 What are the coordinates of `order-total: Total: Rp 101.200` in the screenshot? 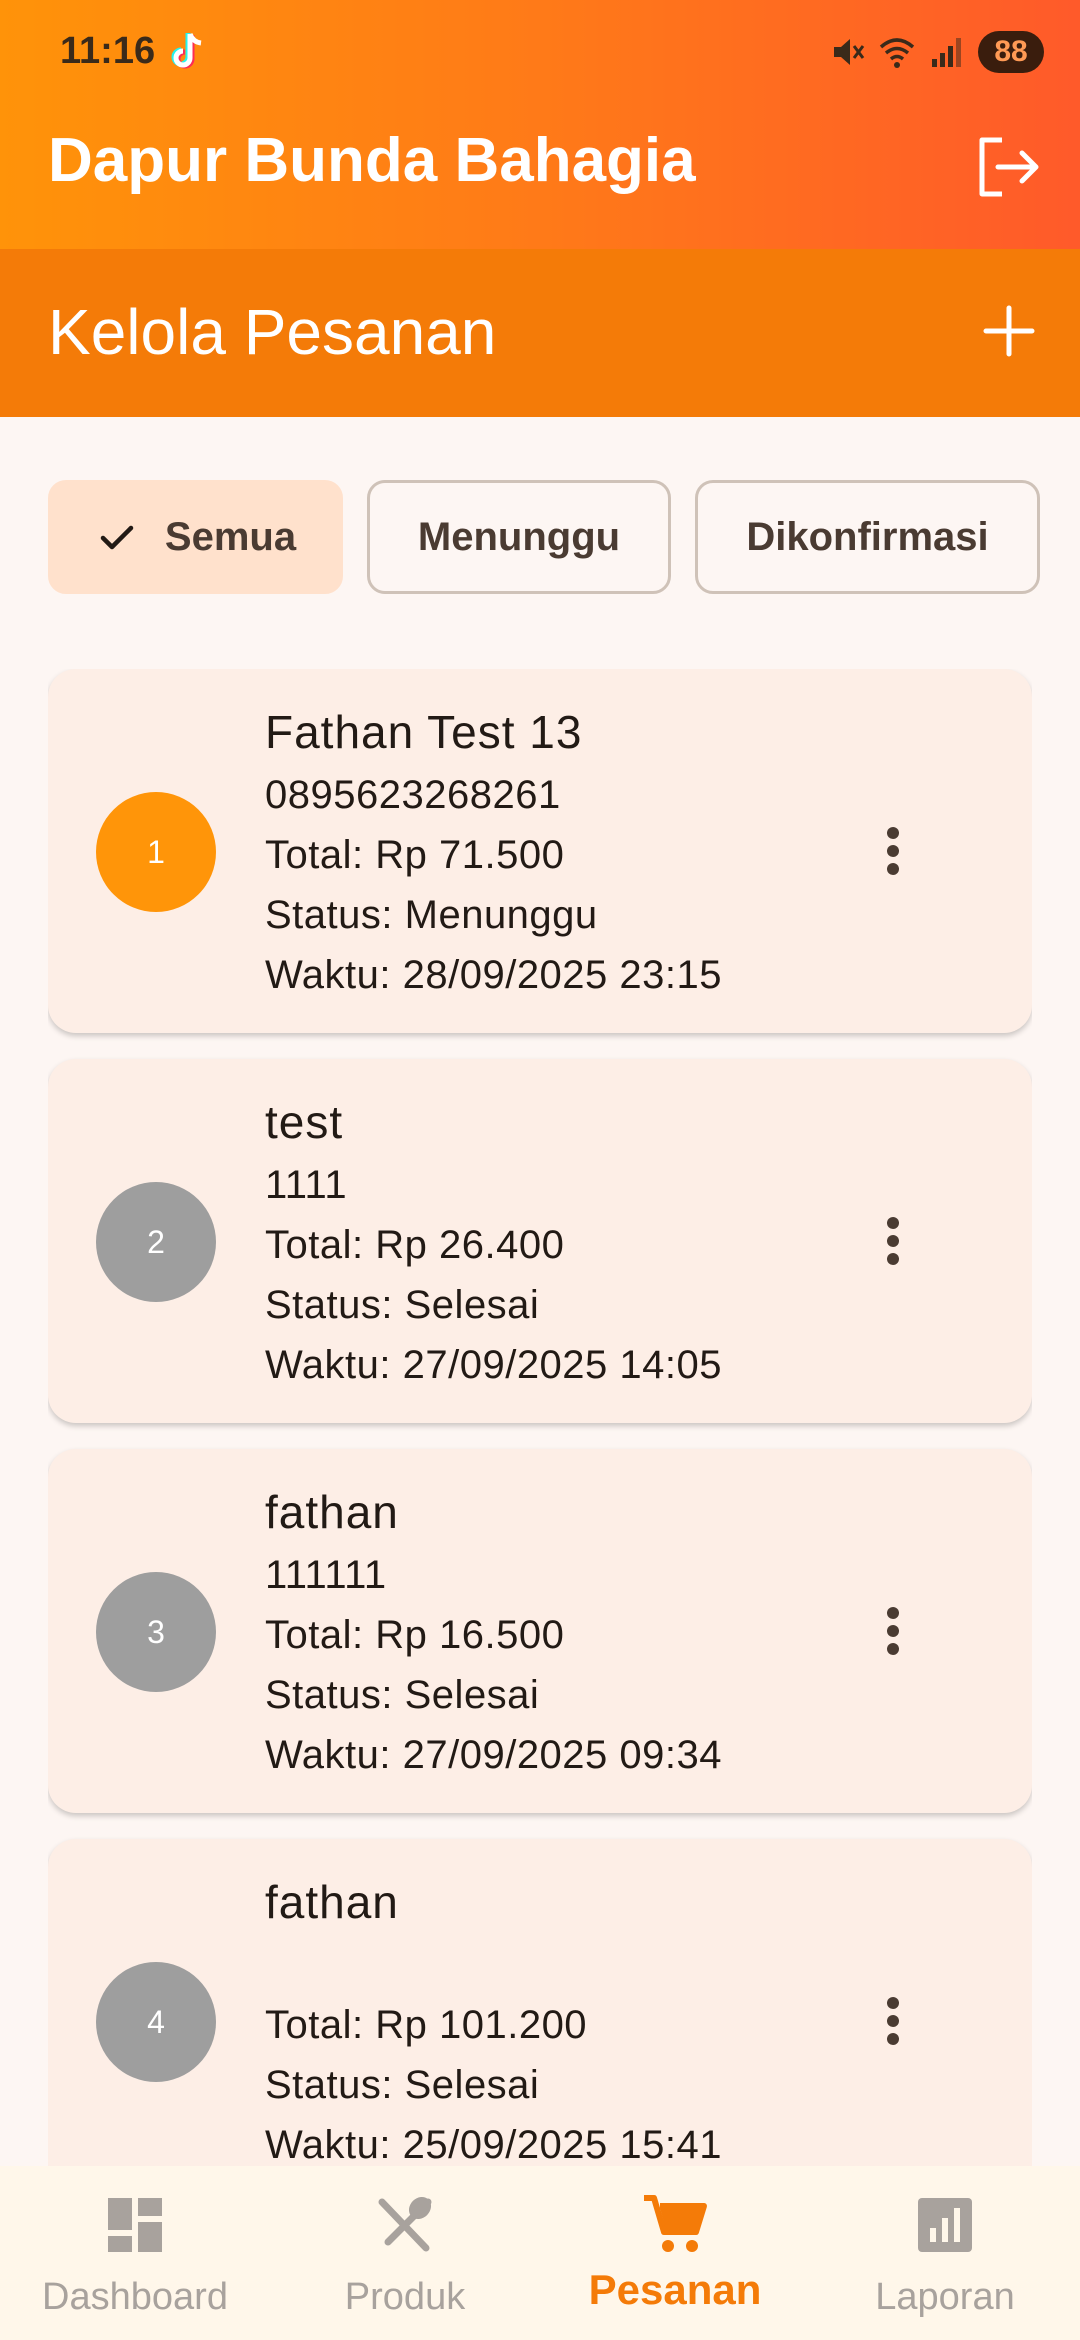 It's located at (426, 2025).